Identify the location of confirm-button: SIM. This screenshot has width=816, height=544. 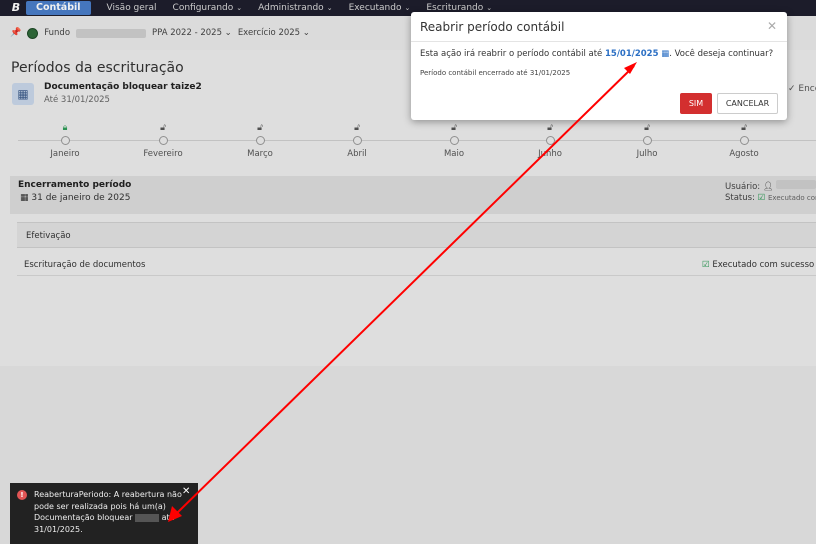
(696, 103).